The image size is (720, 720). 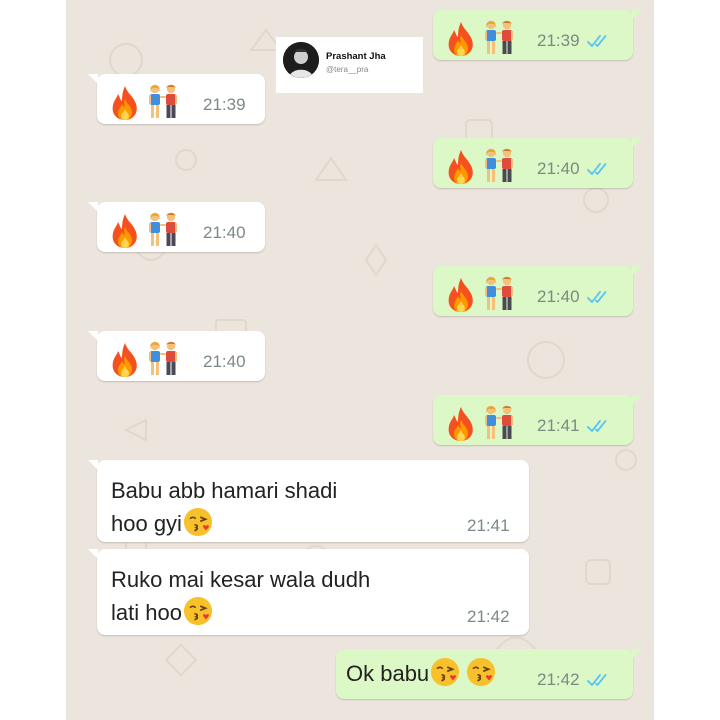 I want to click on message-line: Ruko mai kesar wala dudh, so click(x=241, y=579).